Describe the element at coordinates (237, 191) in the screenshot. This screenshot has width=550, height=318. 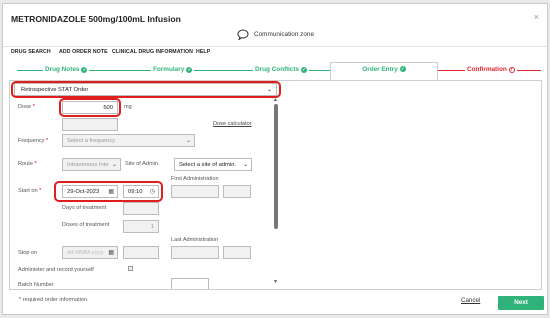
I see `first-admin-time-field` at that location.